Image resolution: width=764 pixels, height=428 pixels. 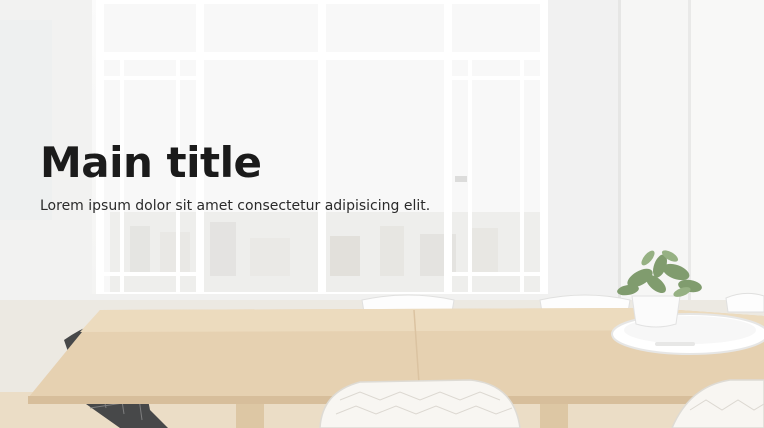 What do you see at coordinates (151, 162) in the screenshot?
I see `main-title: Main title` at bounding box center [151, 162].